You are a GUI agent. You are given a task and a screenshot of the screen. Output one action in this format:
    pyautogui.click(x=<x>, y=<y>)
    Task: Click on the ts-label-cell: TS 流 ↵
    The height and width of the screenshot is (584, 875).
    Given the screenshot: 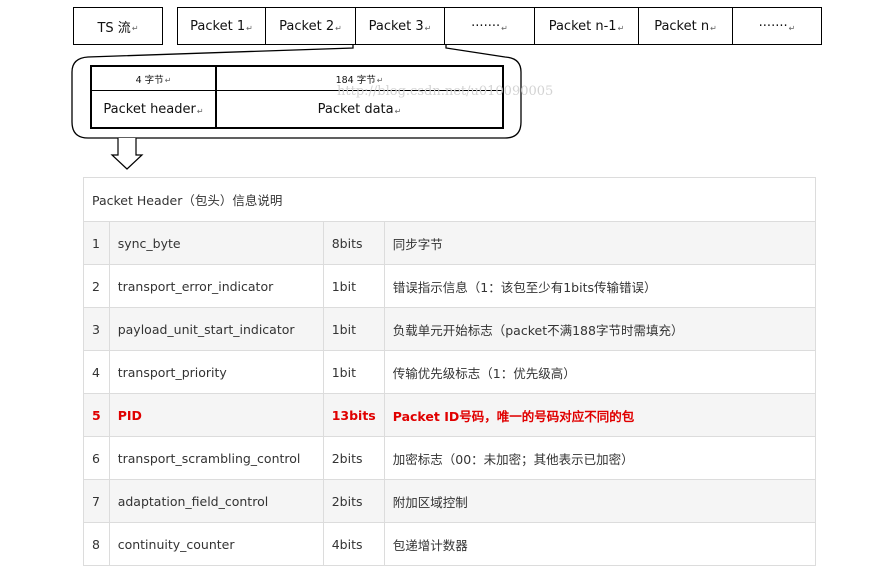 What is the action you would take?
    pyautogui.click(x=118, y=26)
    